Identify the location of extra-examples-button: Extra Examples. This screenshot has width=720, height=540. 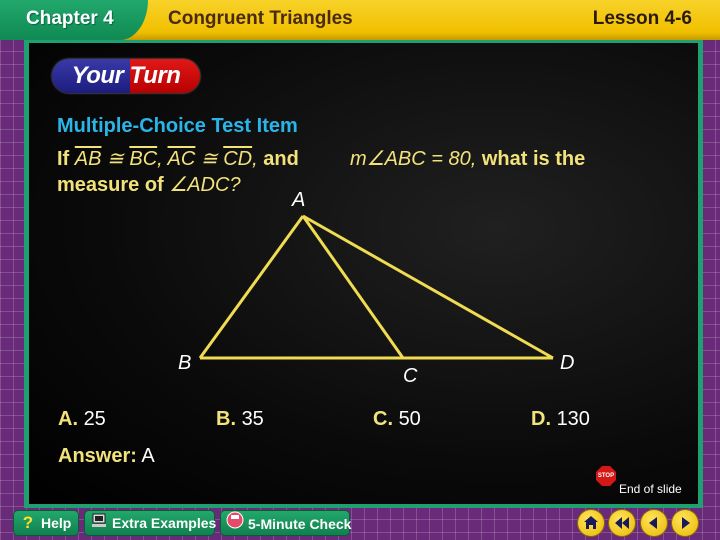
(151, 523).